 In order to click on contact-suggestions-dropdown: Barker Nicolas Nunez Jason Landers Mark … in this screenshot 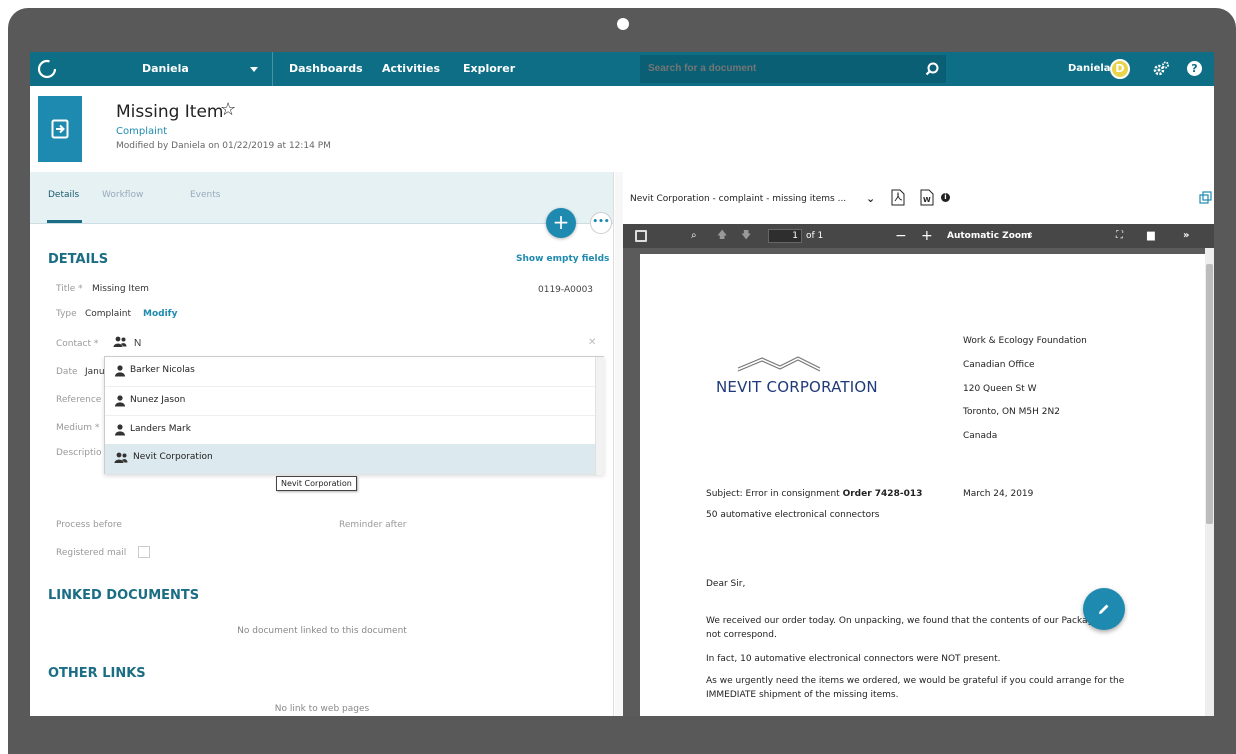, I will do `click(354, 415)`.